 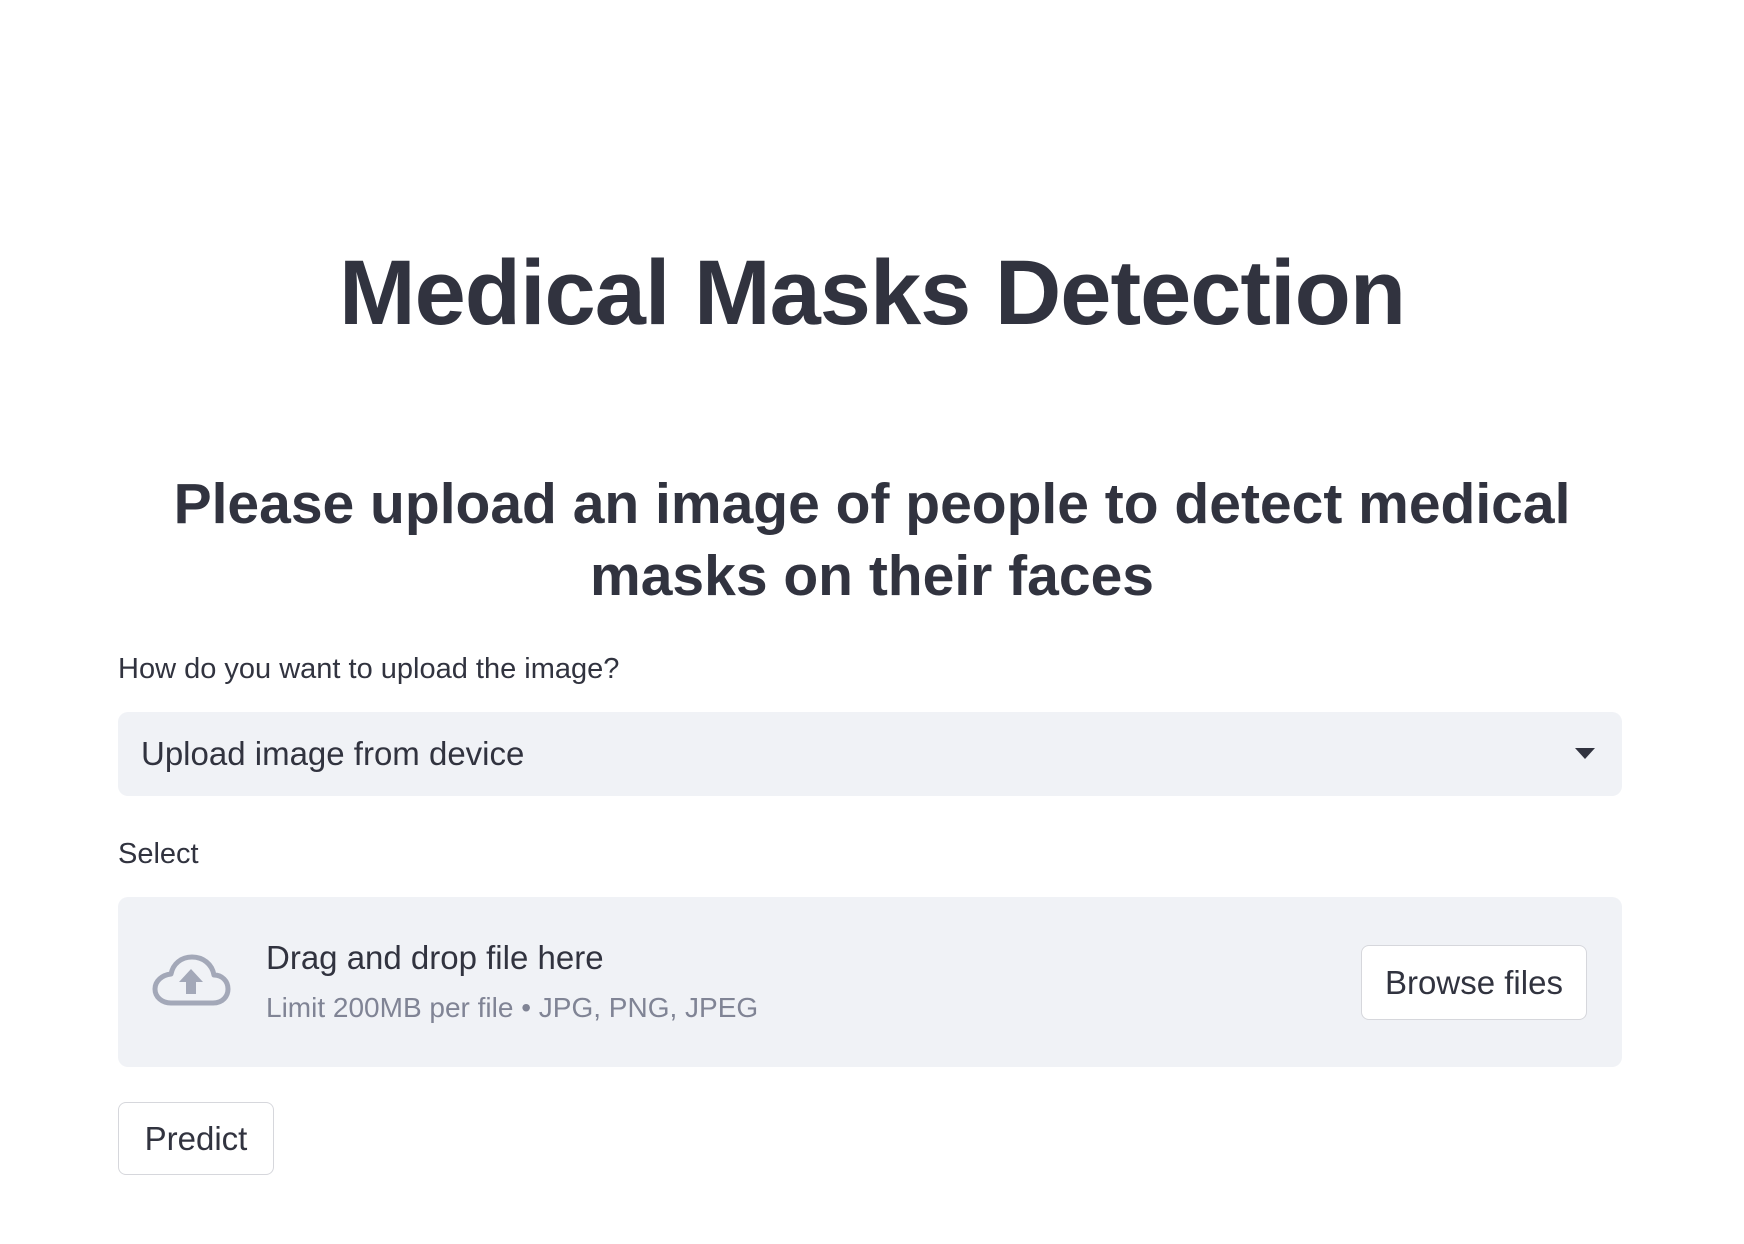 What do you see at coordinates (512, 1007) in the screenshot?
I see `dropzone-limit: Limit 200MB per file • JPG, PNG, JPEG` at bounding box center [512, 1007].